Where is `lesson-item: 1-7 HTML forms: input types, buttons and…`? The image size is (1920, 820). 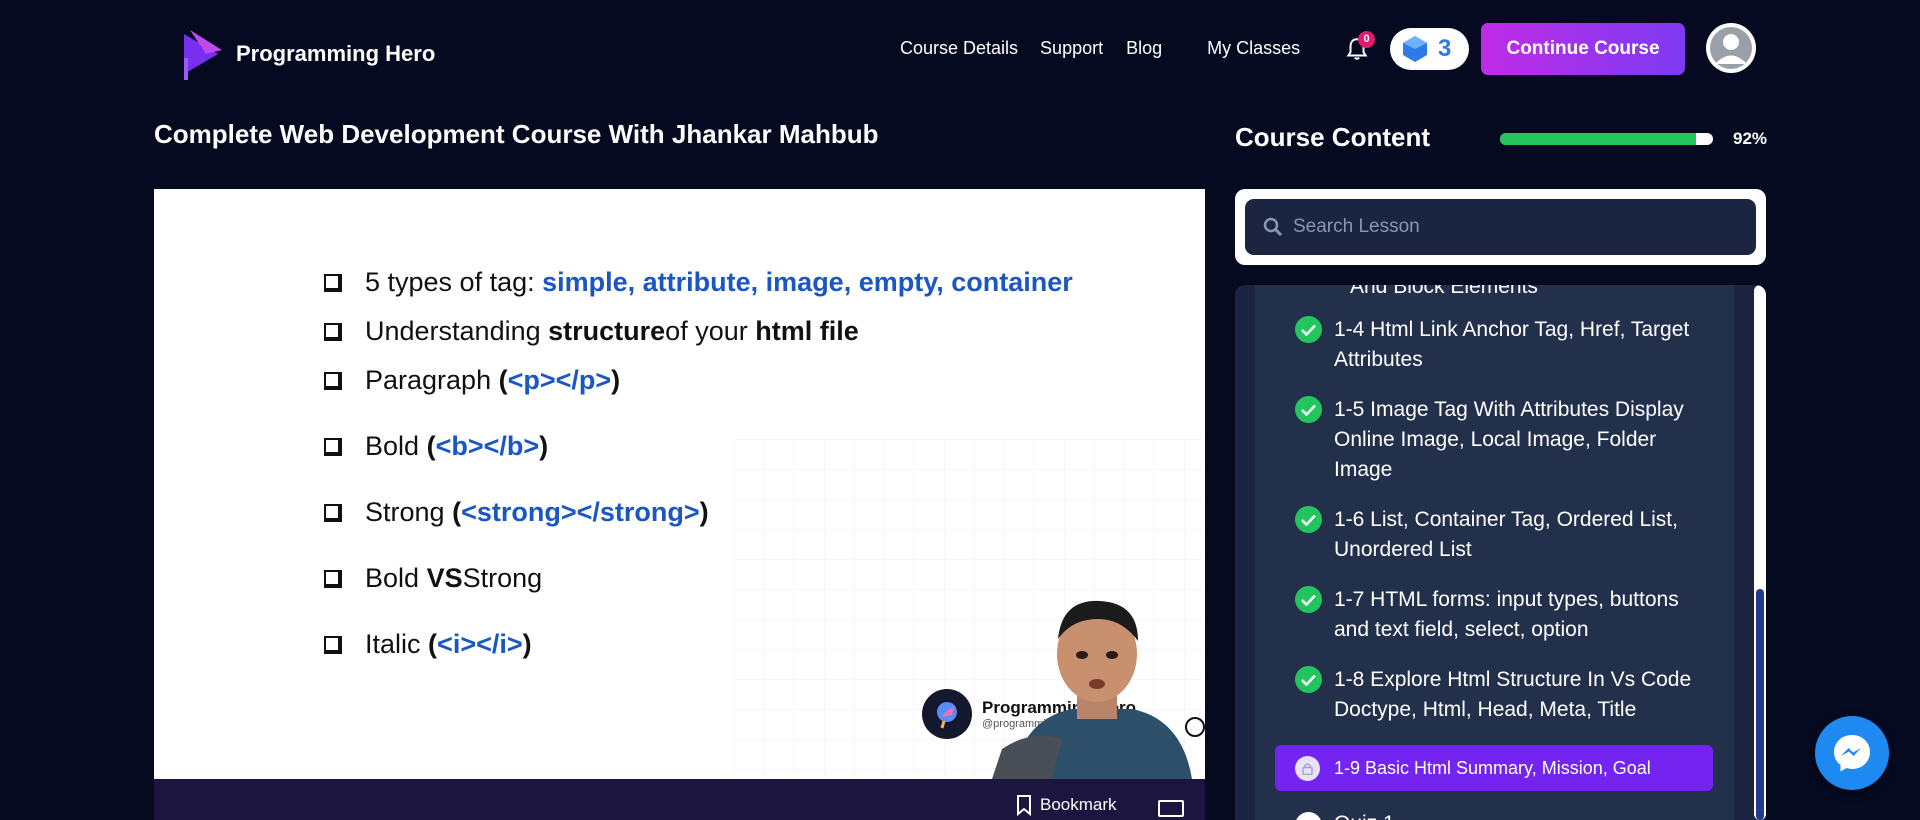
lesson-item: 1-7 HTML forms: input types, buttons and… is located at coordinates (1505, 615).